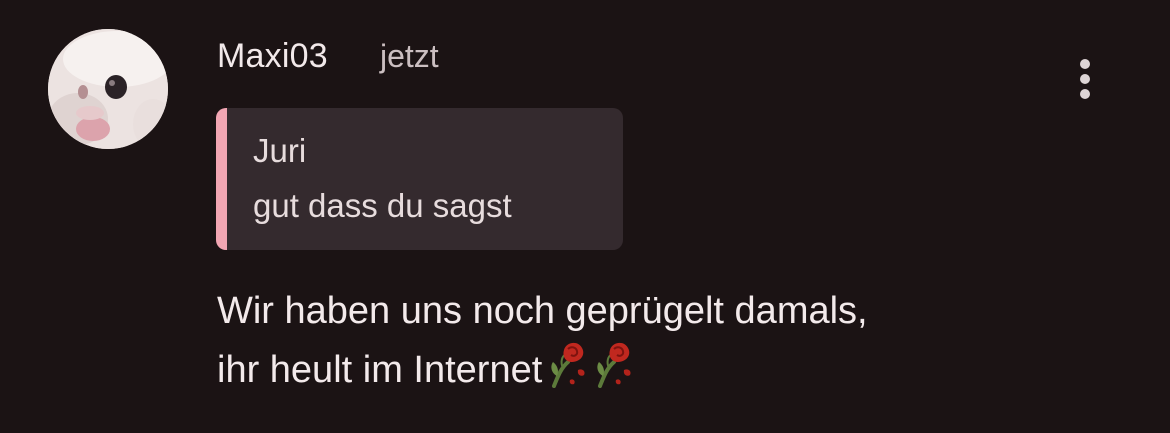 The height and width of the screenshot is (433, 1170). What do you see at coordinates (280, 150) in the screenshot?
I see `quote-author: Juri` at bounding box center [280, 150].